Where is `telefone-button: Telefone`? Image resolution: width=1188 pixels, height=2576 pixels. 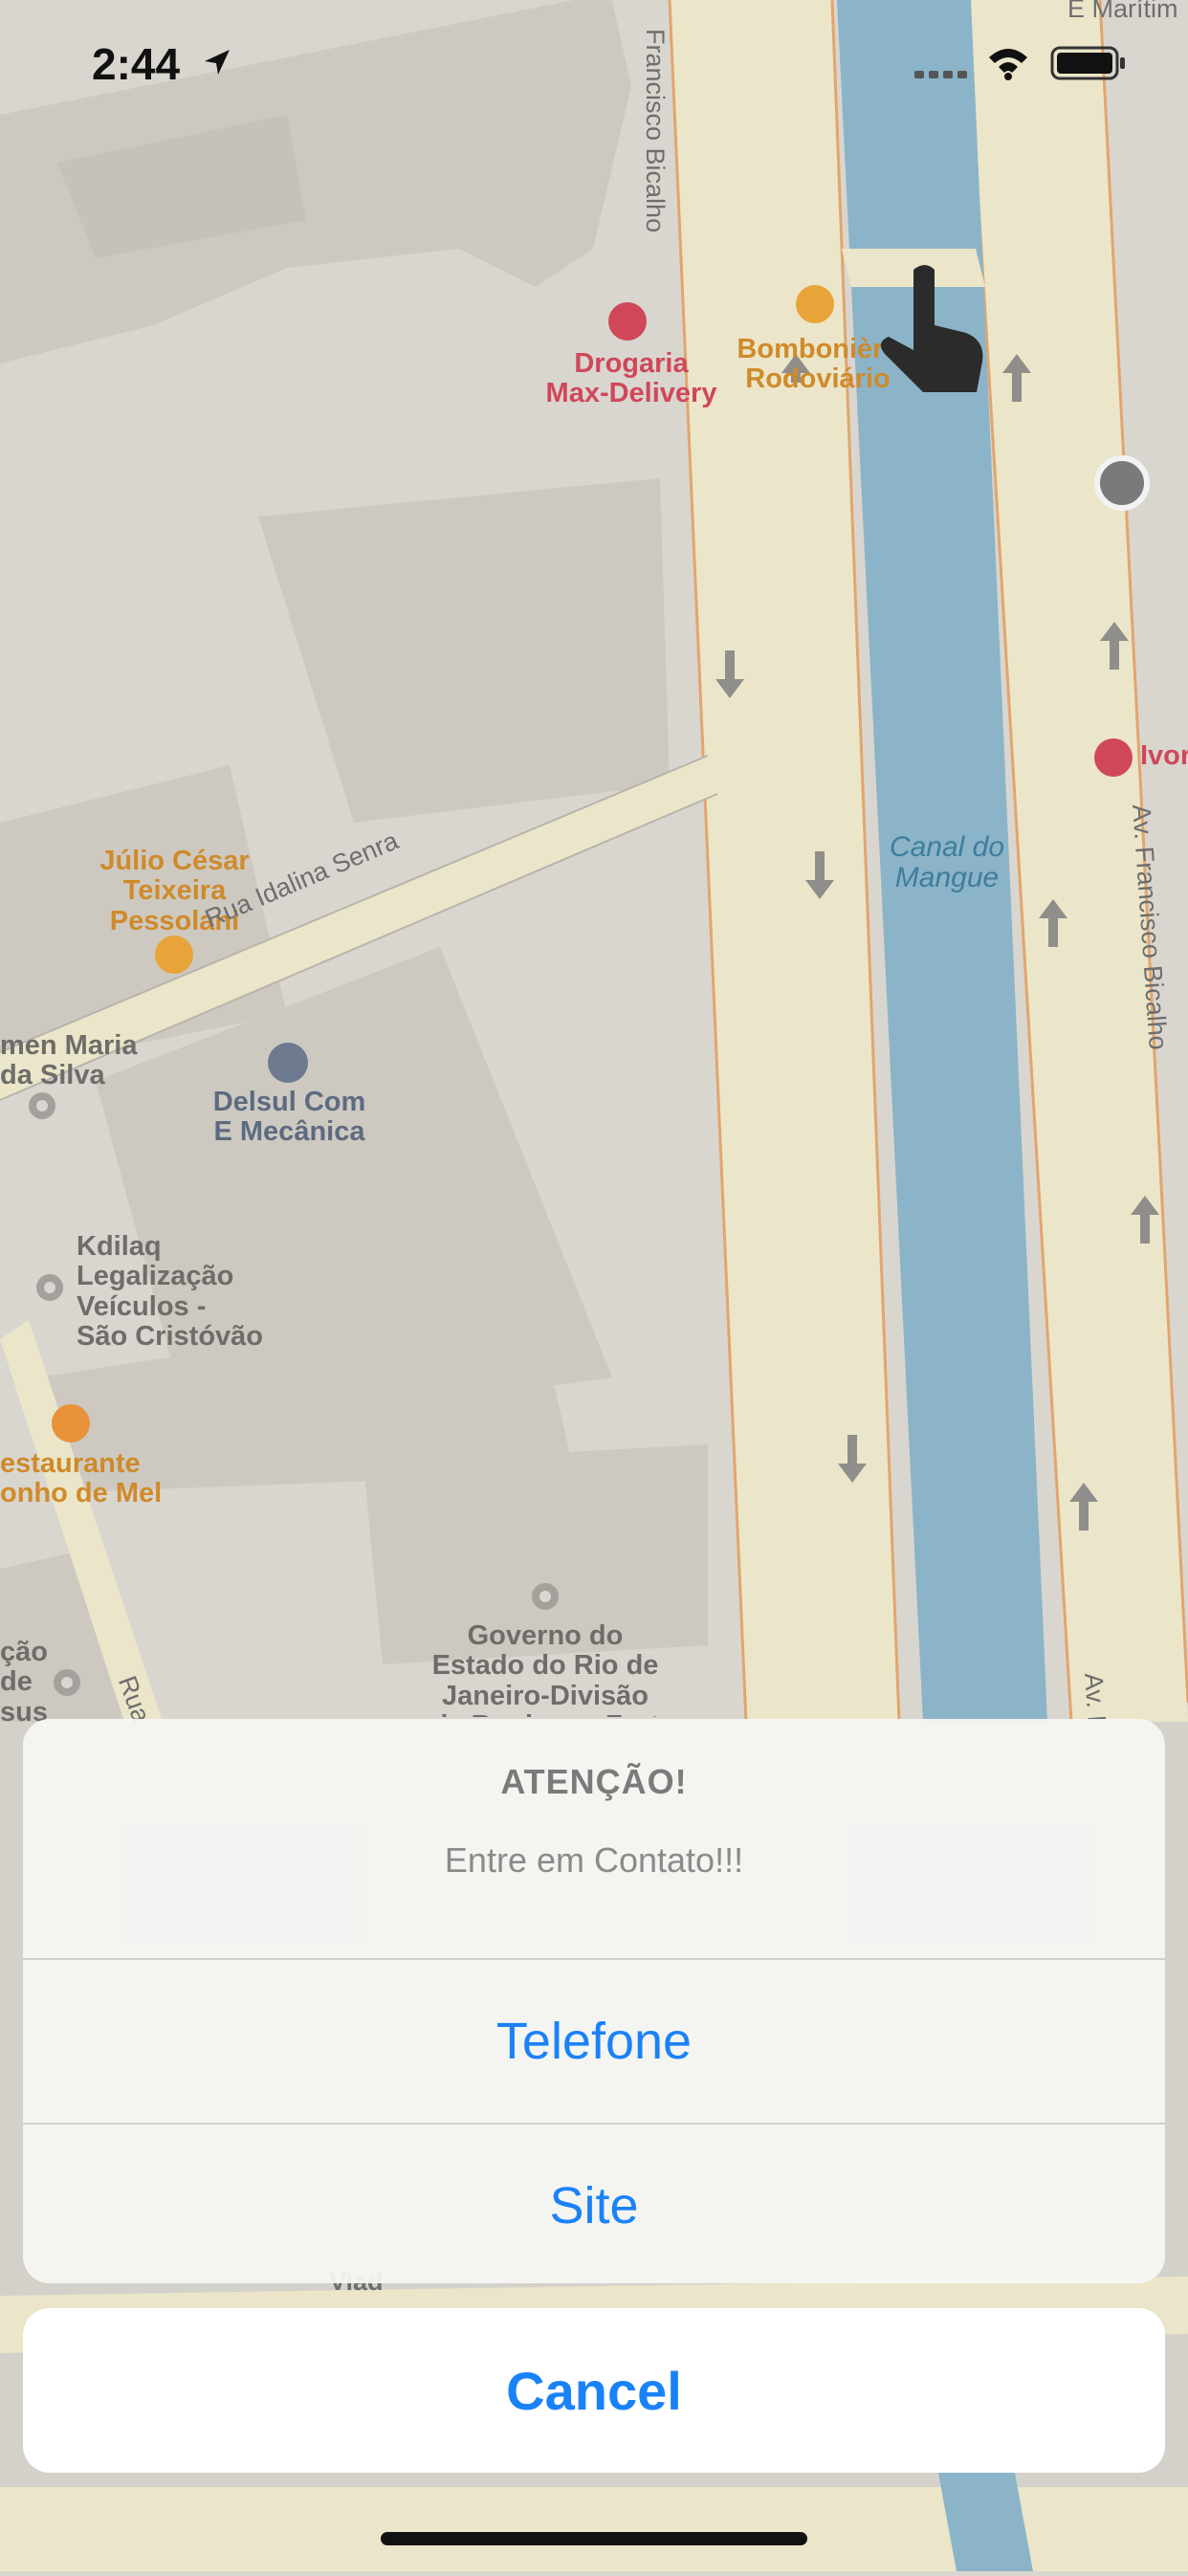 telefone-button: Telefone is located at coordinates (594, 2042).